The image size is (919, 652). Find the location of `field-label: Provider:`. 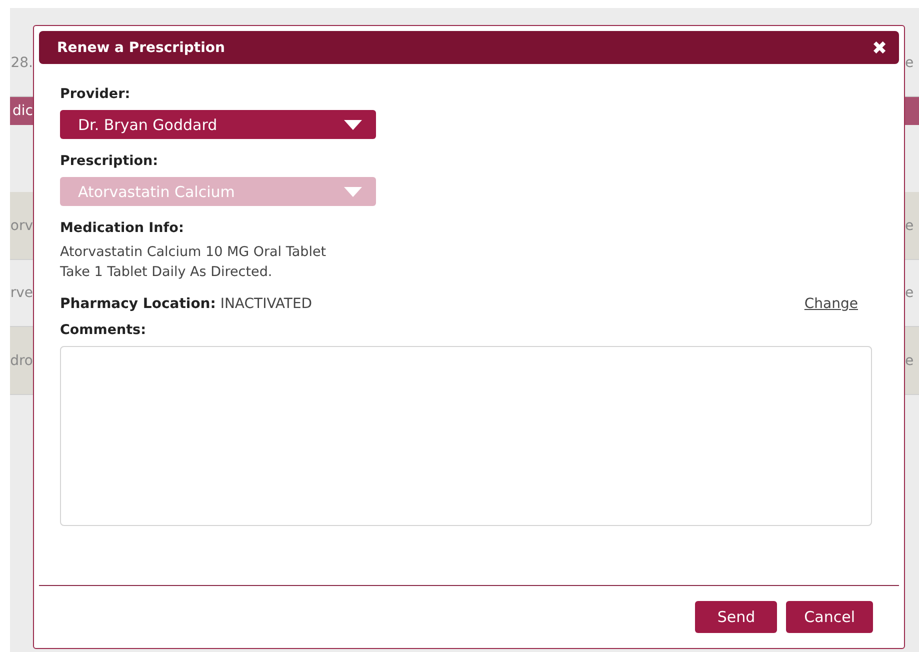

field-label: Provider: is located at coordinates (96, 94).